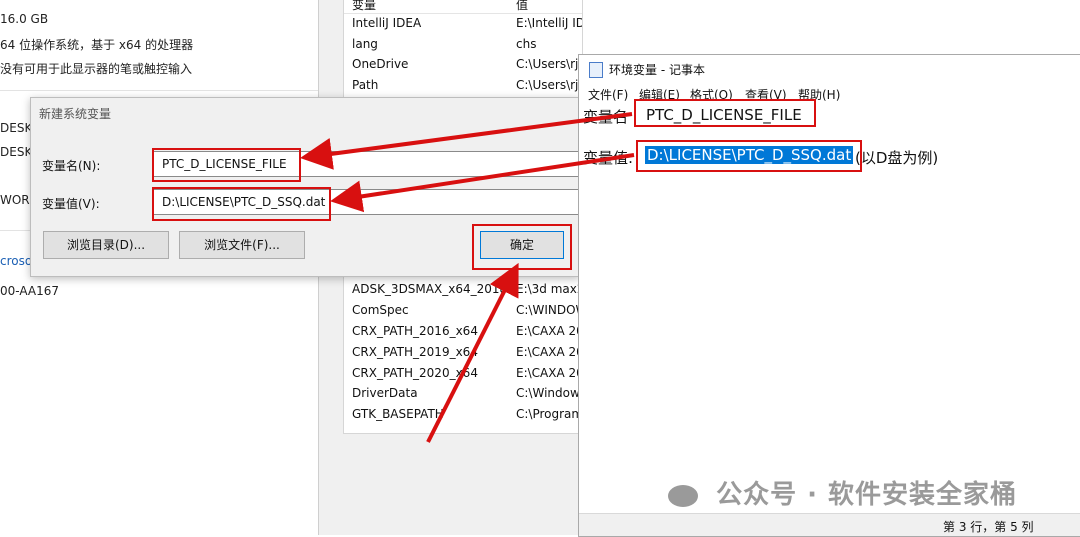 This screenshot has width=1080, height=537. What do you see at coordinates (466, 141) in the screenshot?
I see `arrow-to-name-field` at bounding box center [466, 141].